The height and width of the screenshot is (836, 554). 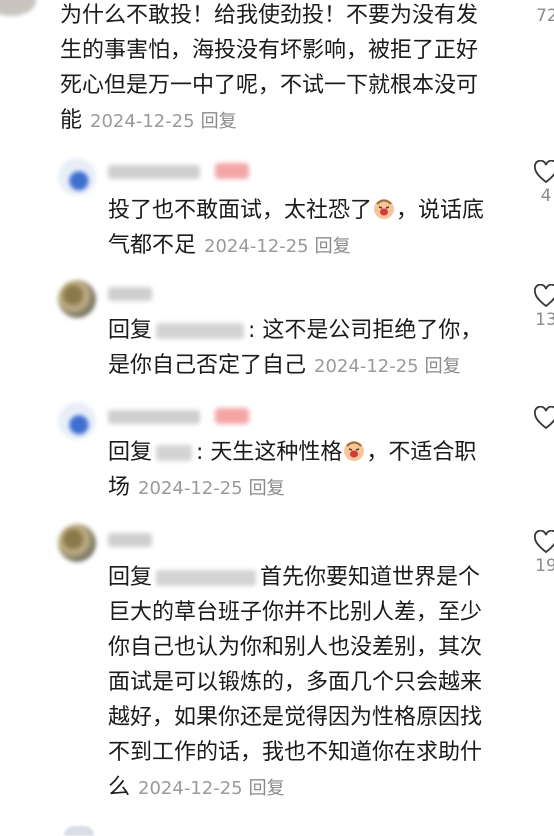 I want to click on reply-text: ，不适合职, so click(x=421, y=452).